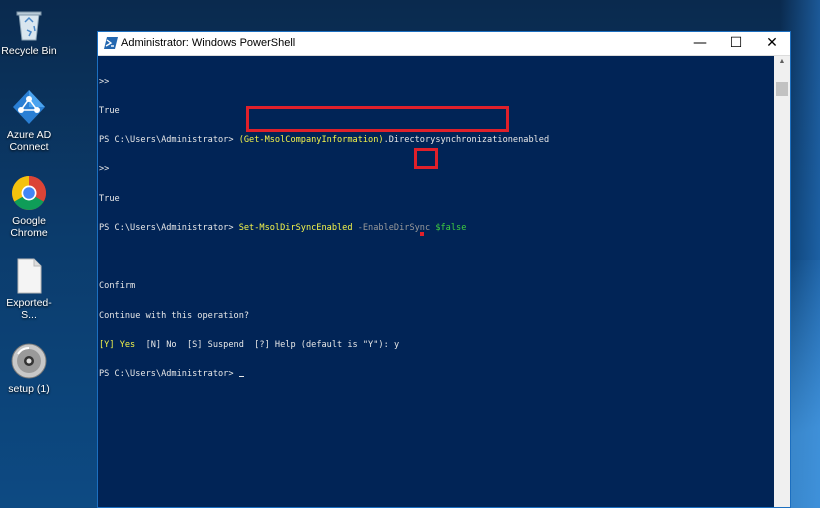  What do you see at coordinates (782, 89) in the screenshot?
I see `scrollbar-thumb` at bounding box center [782, 89].